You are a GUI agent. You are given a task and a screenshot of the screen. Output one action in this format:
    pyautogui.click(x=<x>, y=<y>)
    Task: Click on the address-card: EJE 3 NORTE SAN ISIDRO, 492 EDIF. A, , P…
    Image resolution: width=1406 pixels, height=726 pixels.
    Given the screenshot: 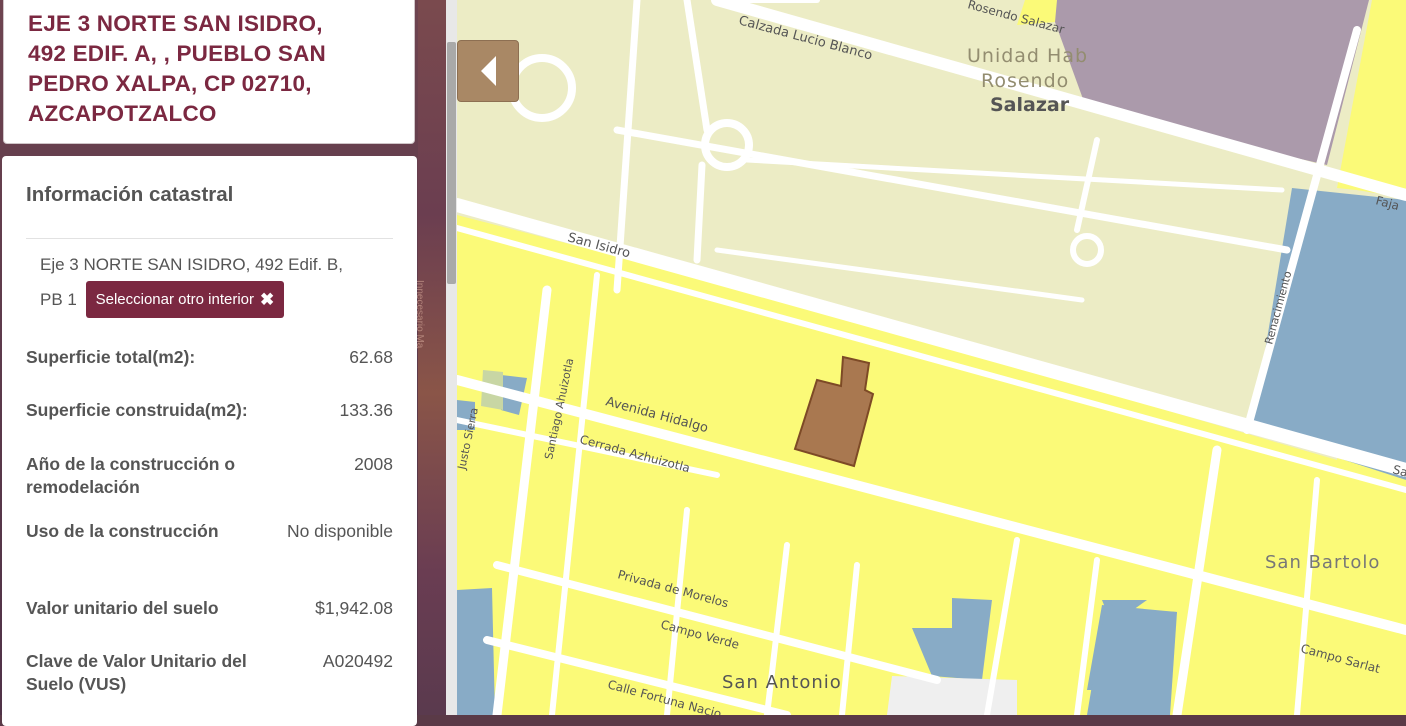 What is the action you would take?
    pyautogui.click(x=209, y=72)
    